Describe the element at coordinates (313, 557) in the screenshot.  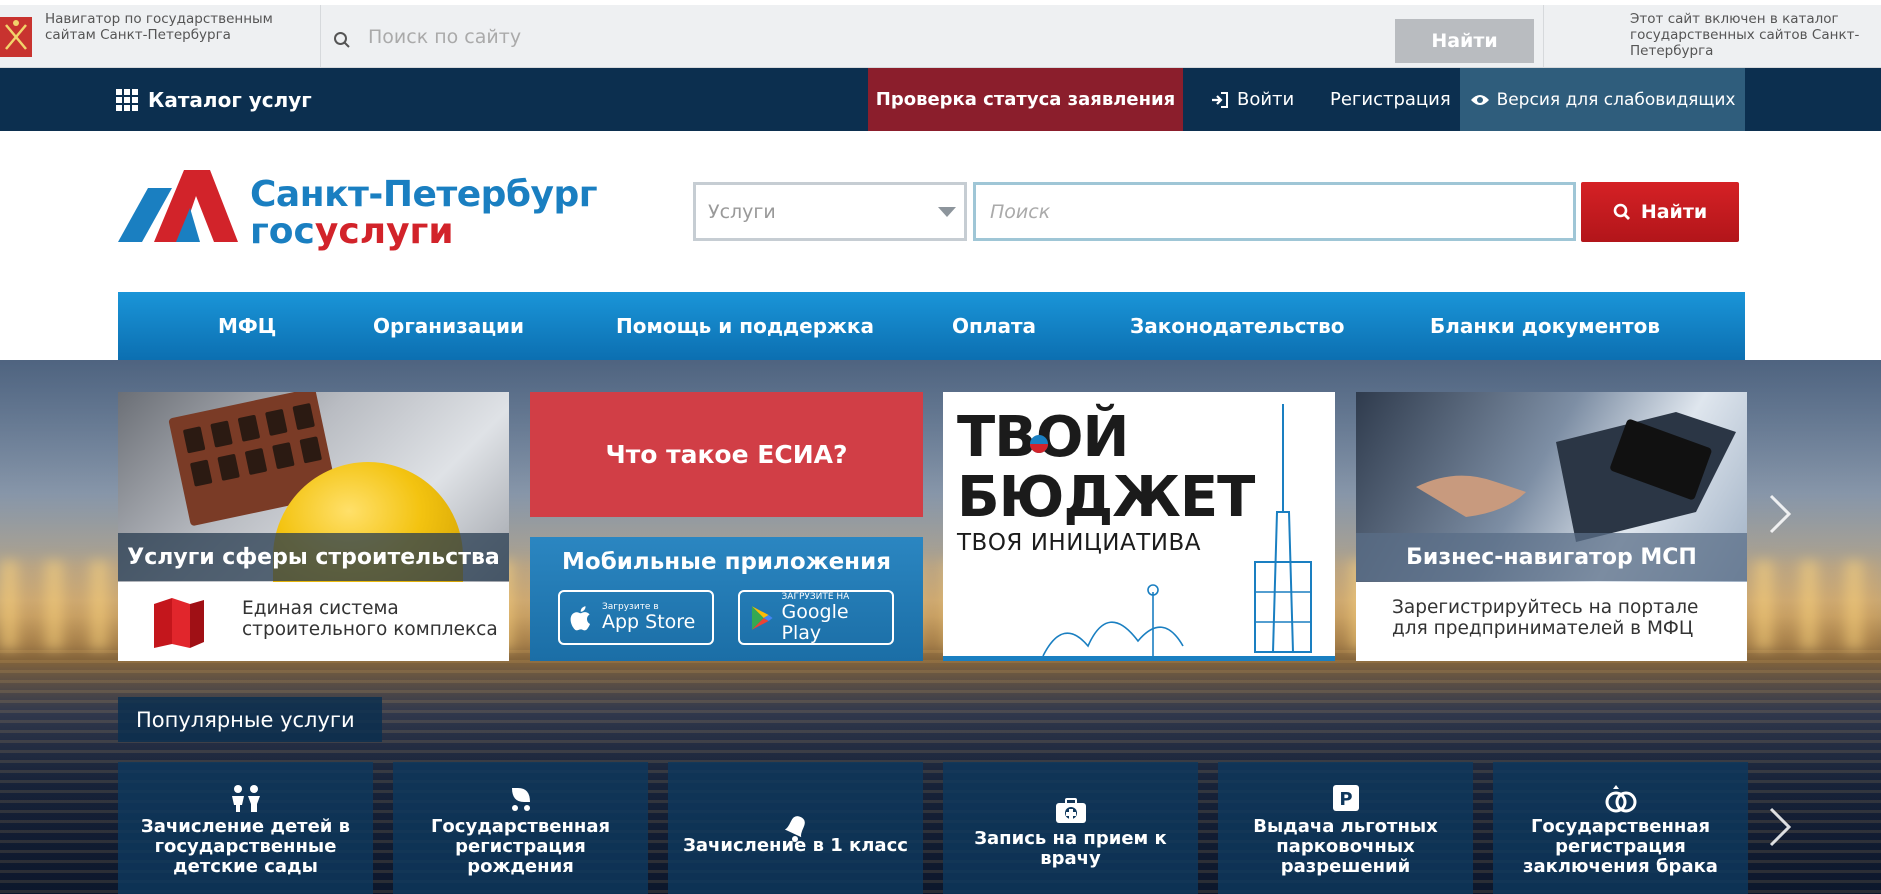
I see `construction-card-title: Услуги сферы строительства` at that location.